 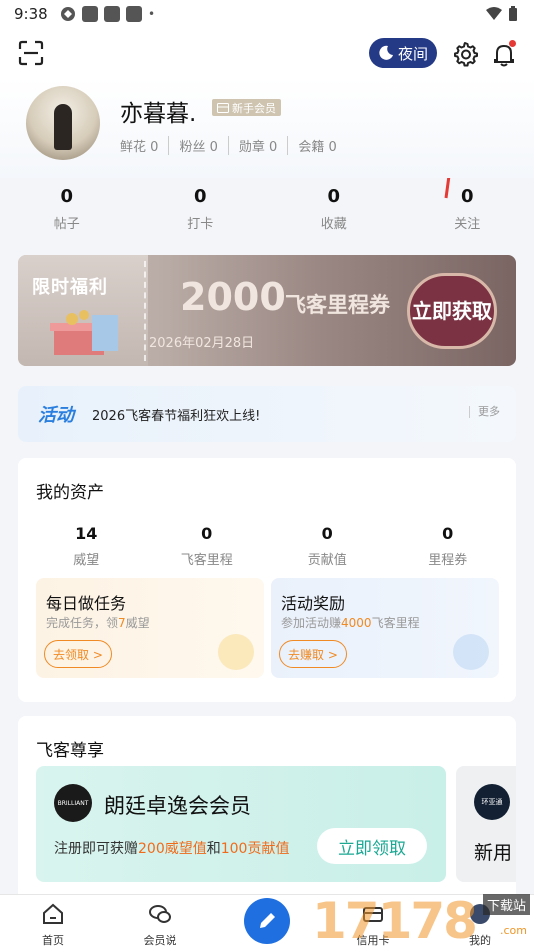 I want to click on count-following: 0 关注, so click(x=467, y=214).